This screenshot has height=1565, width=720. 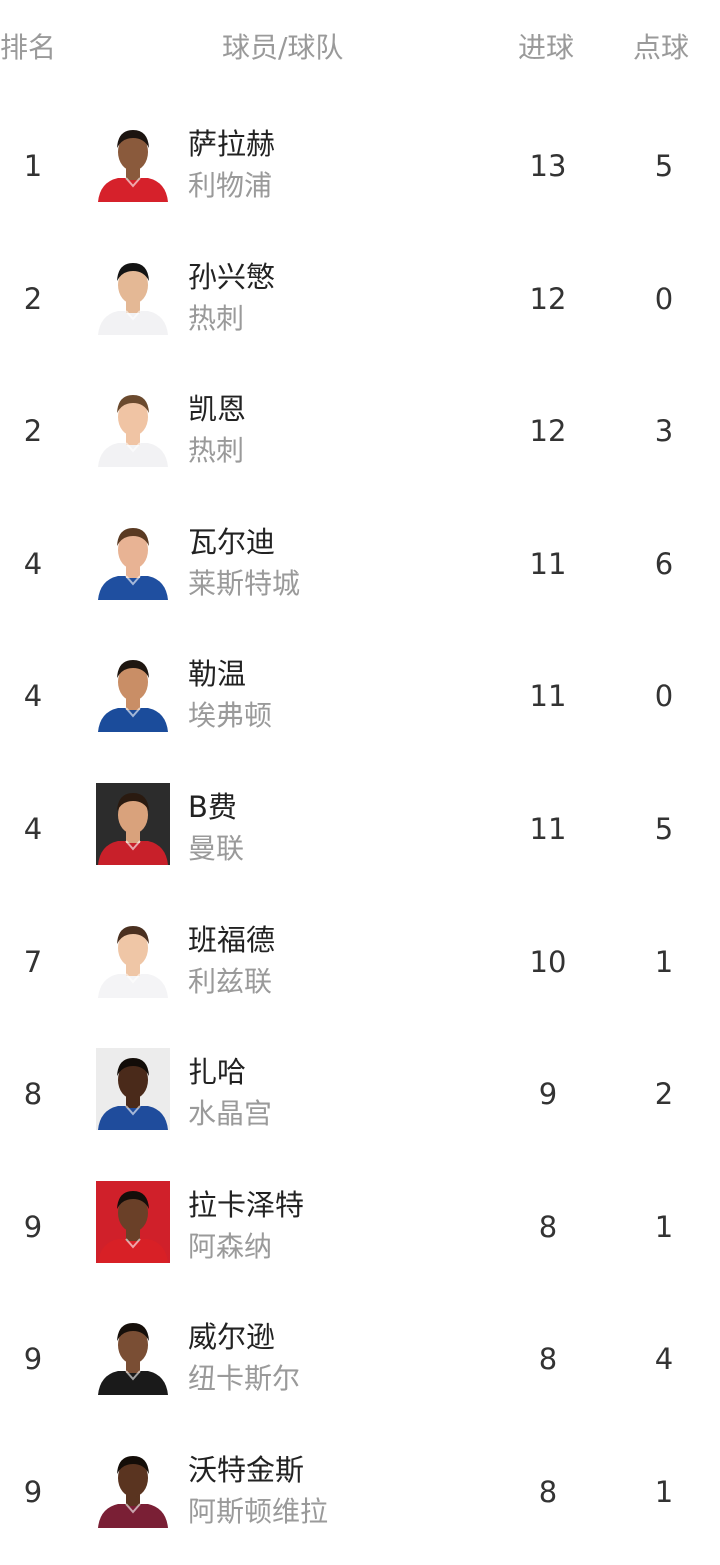 What do you see at coordinates (212, 806) in the screenshot?
I see `player-name: B费` at bounding box center [212, 806].